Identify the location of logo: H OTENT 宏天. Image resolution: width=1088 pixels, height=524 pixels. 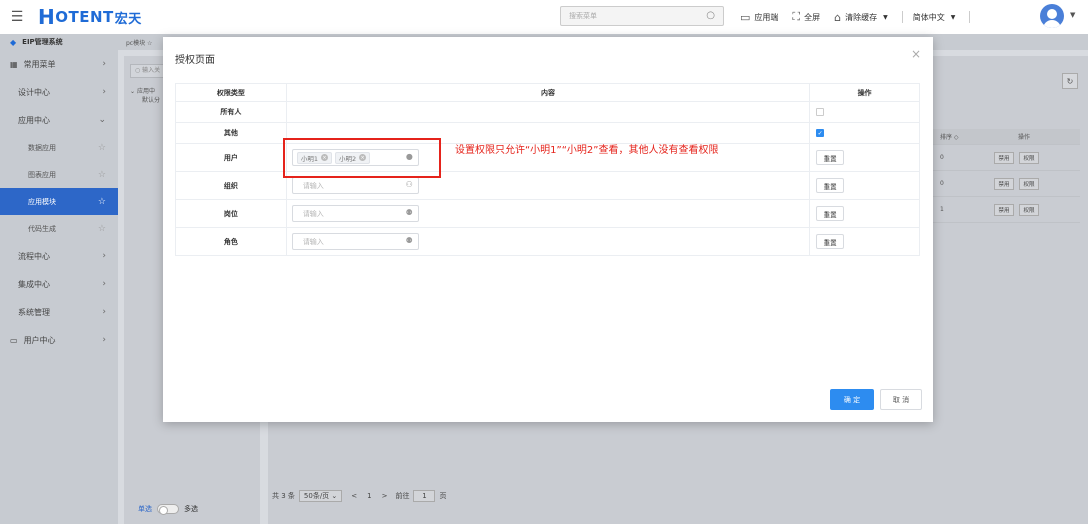
(90, 17).